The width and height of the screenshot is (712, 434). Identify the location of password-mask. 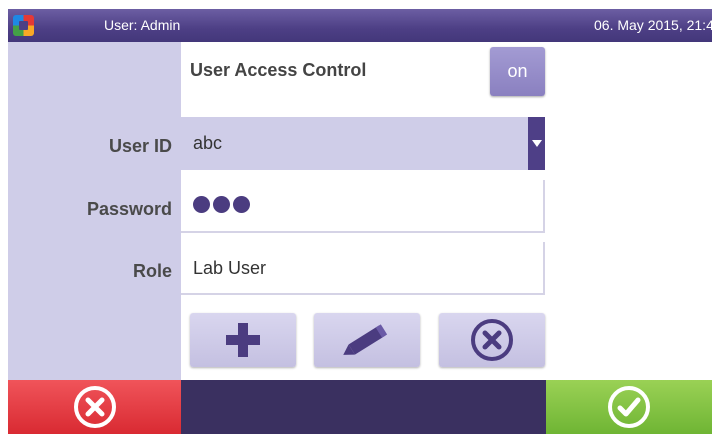
(221, 204).